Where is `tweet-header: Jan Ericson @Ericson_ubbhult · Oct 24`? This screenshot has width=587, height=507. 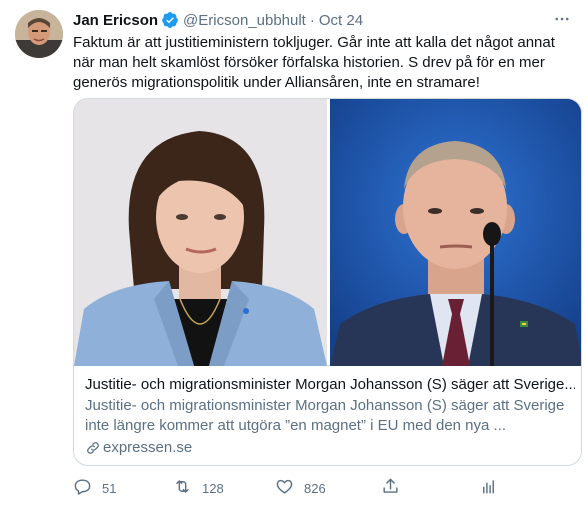
tweet-header: Jan Ericson @Ericson_ubbhult · Oct 24 is located at coordinates (218, 20).